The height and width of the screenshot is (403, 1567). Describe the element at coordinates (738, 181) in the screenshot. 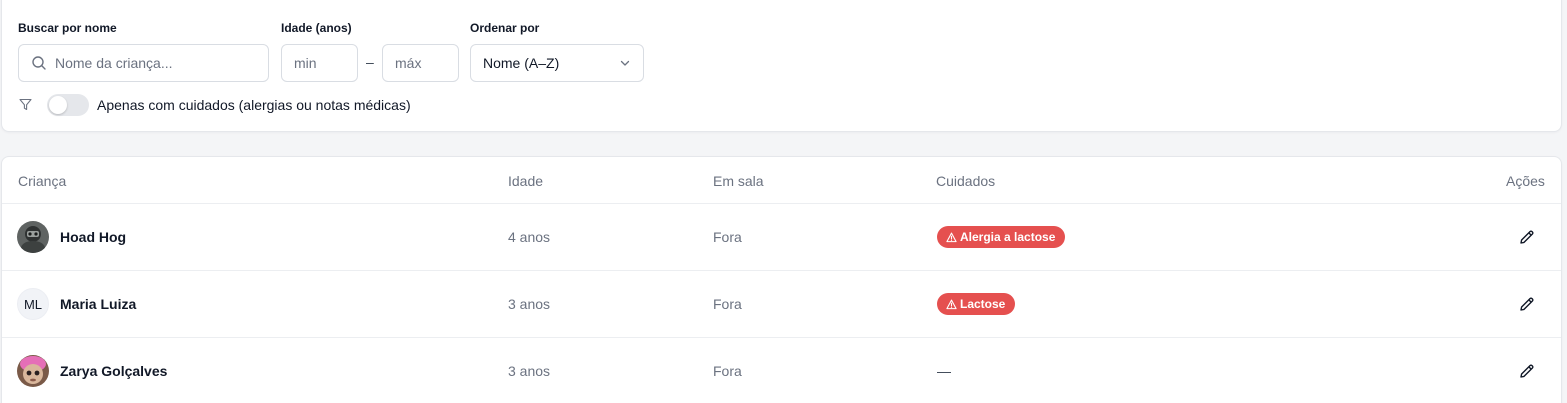

I see `column-header-in-room: Em sala` at that location.